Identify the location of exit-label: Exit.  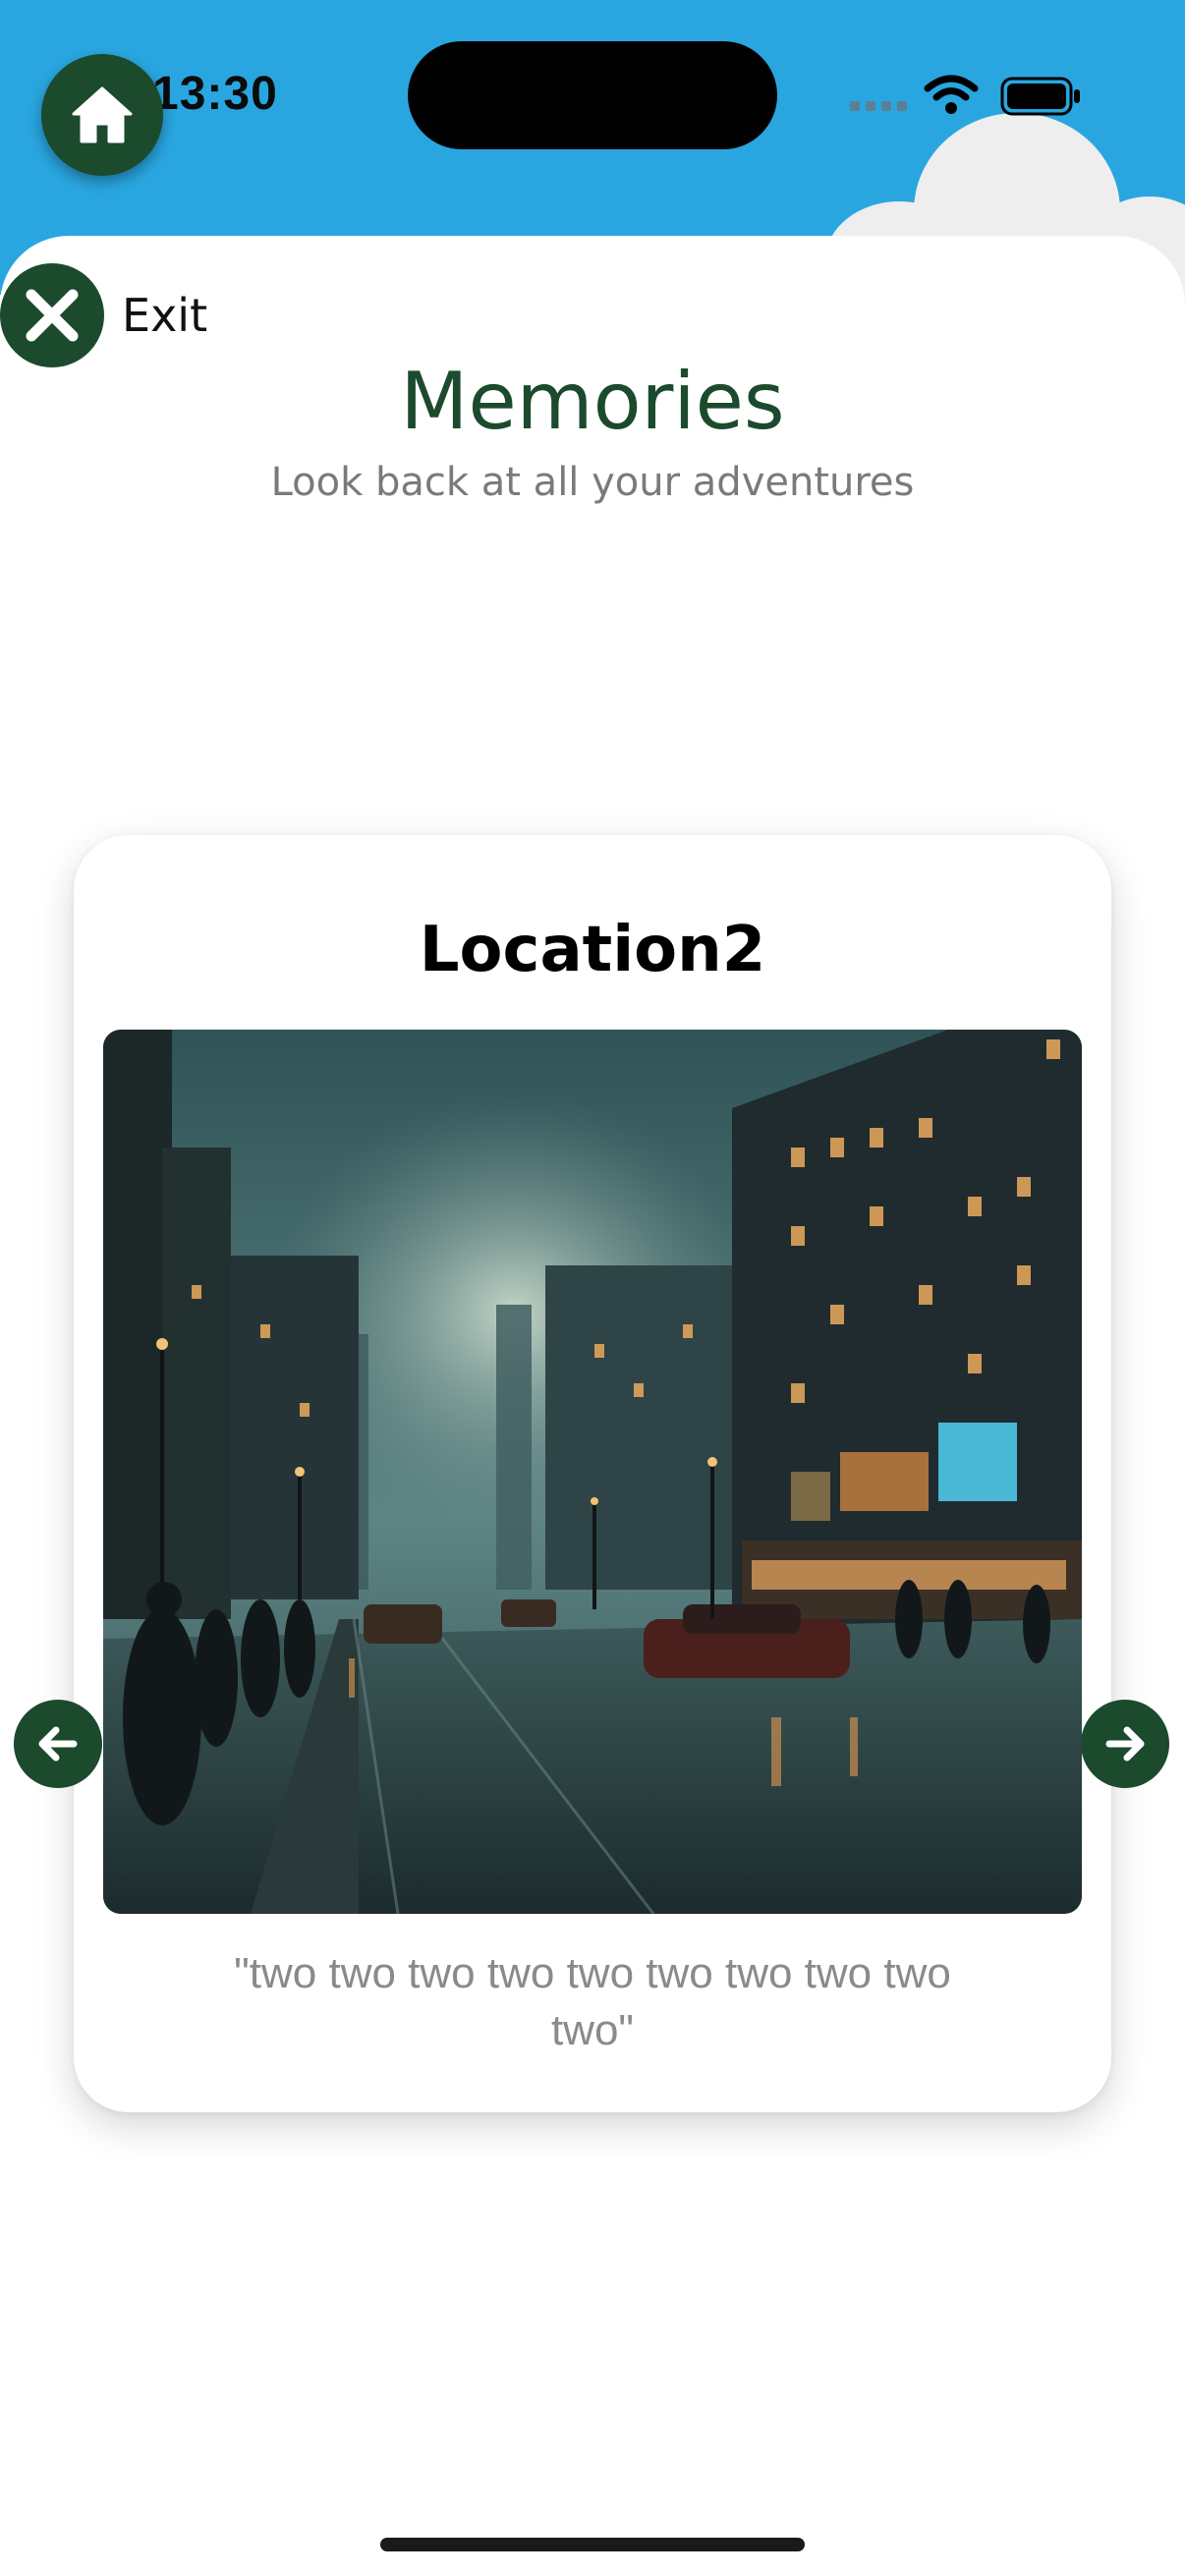
(165, 315).